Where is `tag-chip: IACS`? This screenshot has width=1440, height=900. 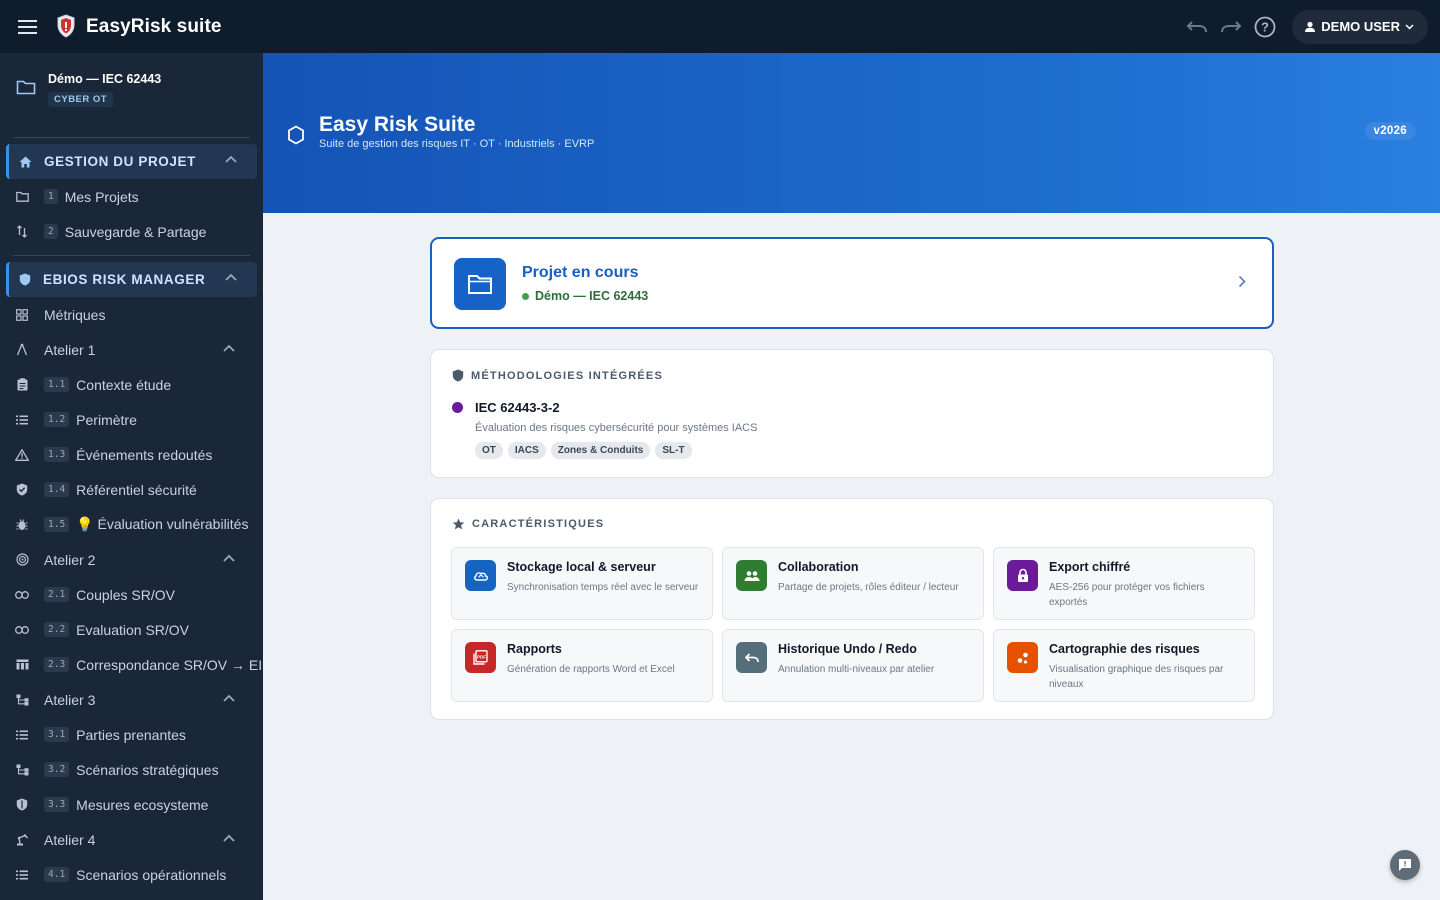
tag-chip: IACS is located at coordinates (526, 450).